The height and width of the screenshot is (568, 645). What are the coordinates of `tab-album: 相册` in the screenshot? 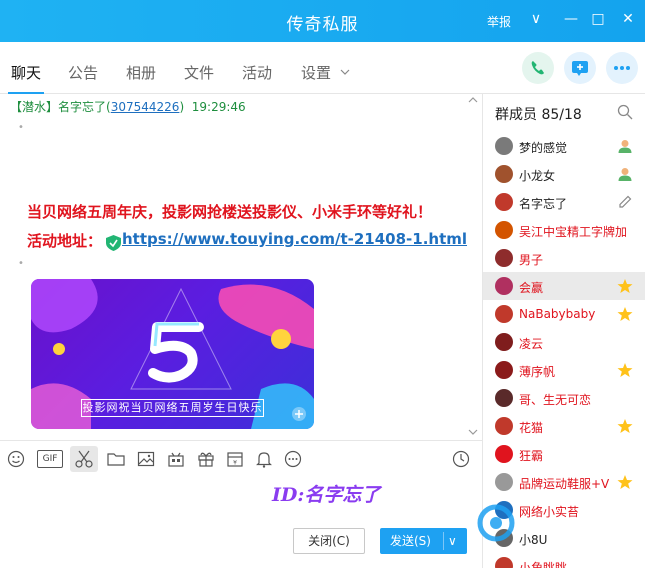 It's located at (141, 72).